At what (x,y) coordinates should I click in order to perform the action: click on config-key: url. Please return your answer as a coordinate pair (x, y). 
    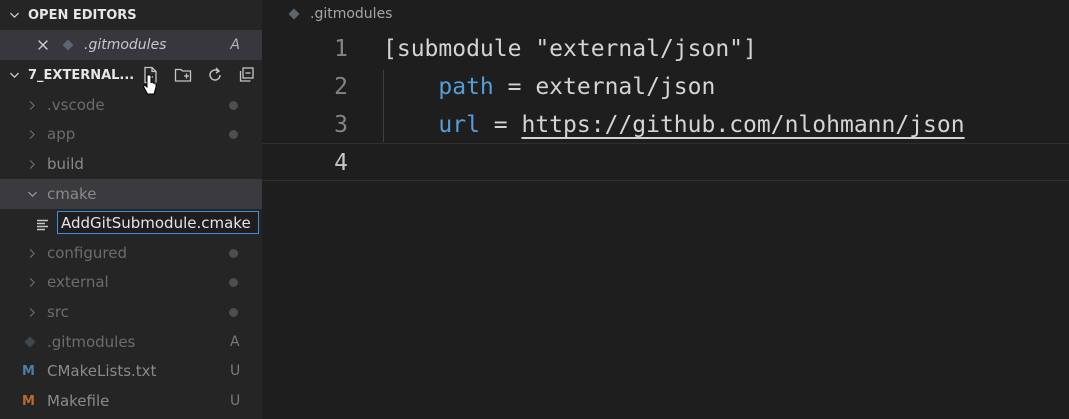
    Looking at the image, I should click on (459, 125).